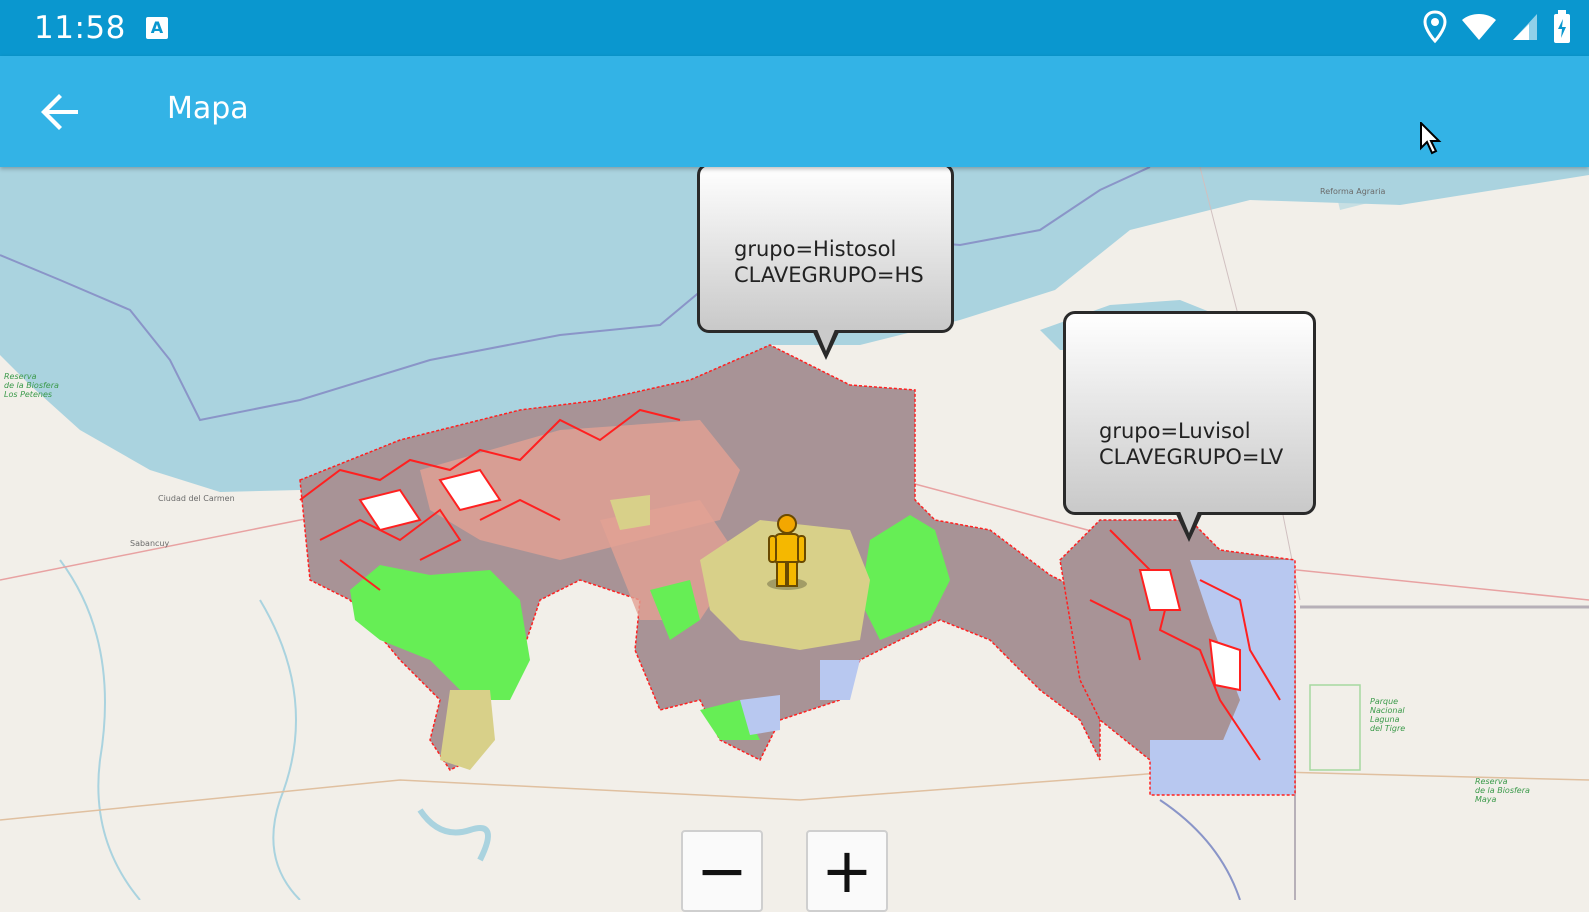 This screenshot has width=1589, height=912. What do you see at coordinates (196, 498) in the screenshot?
I see `place-label: Ciudad del Carmen` at bounding box center [196, 498].